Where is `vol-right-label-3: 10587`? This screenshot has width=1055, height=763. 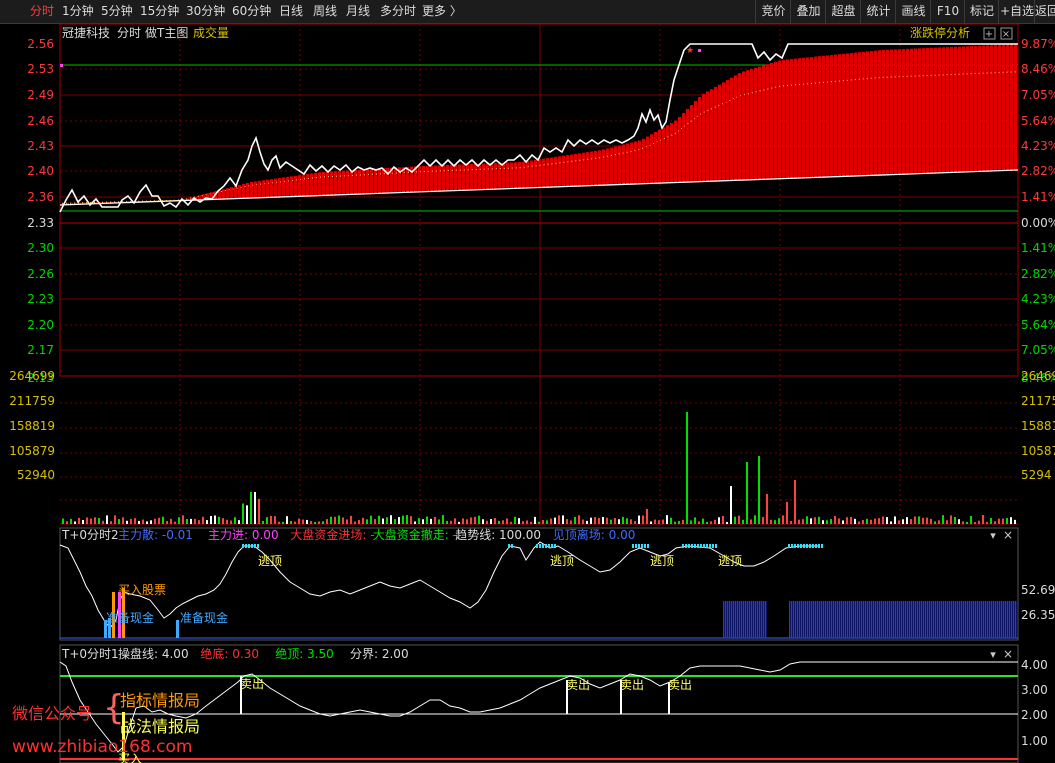
vol-right-label-3: 10587 is located at coordinates (1038, 451).